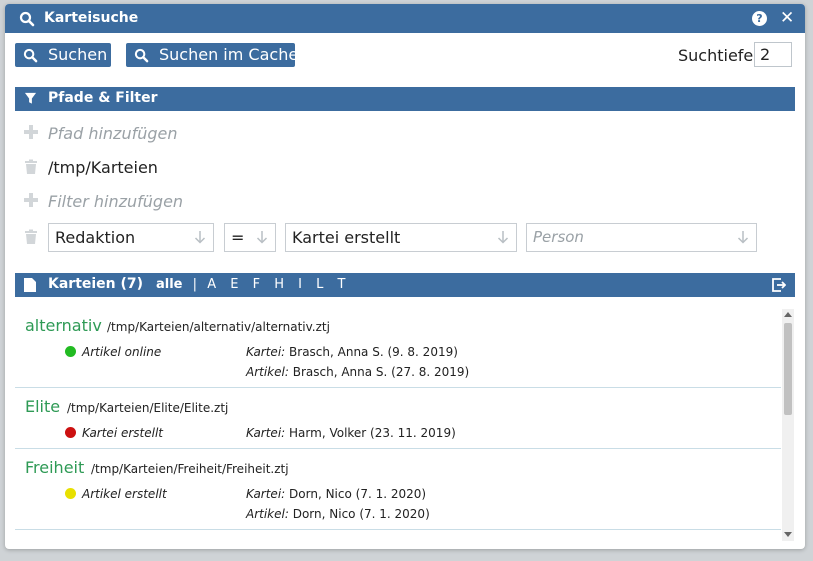 The image size is (813, 561). I want to click on title-bar: Karteisuche ? ✕, so click(405, 18).